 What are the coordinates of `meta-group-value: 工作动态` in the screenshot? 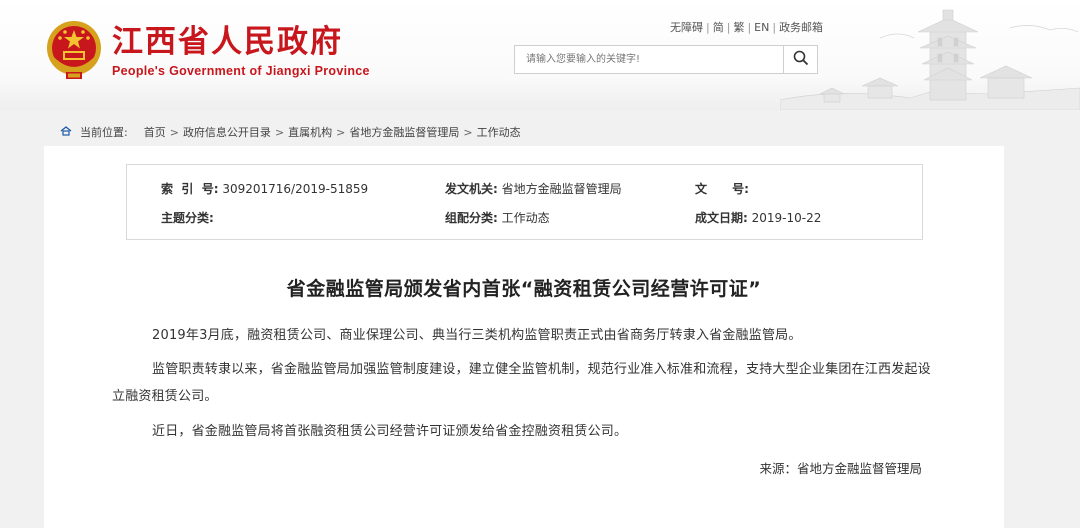 It's located at (525, 218).